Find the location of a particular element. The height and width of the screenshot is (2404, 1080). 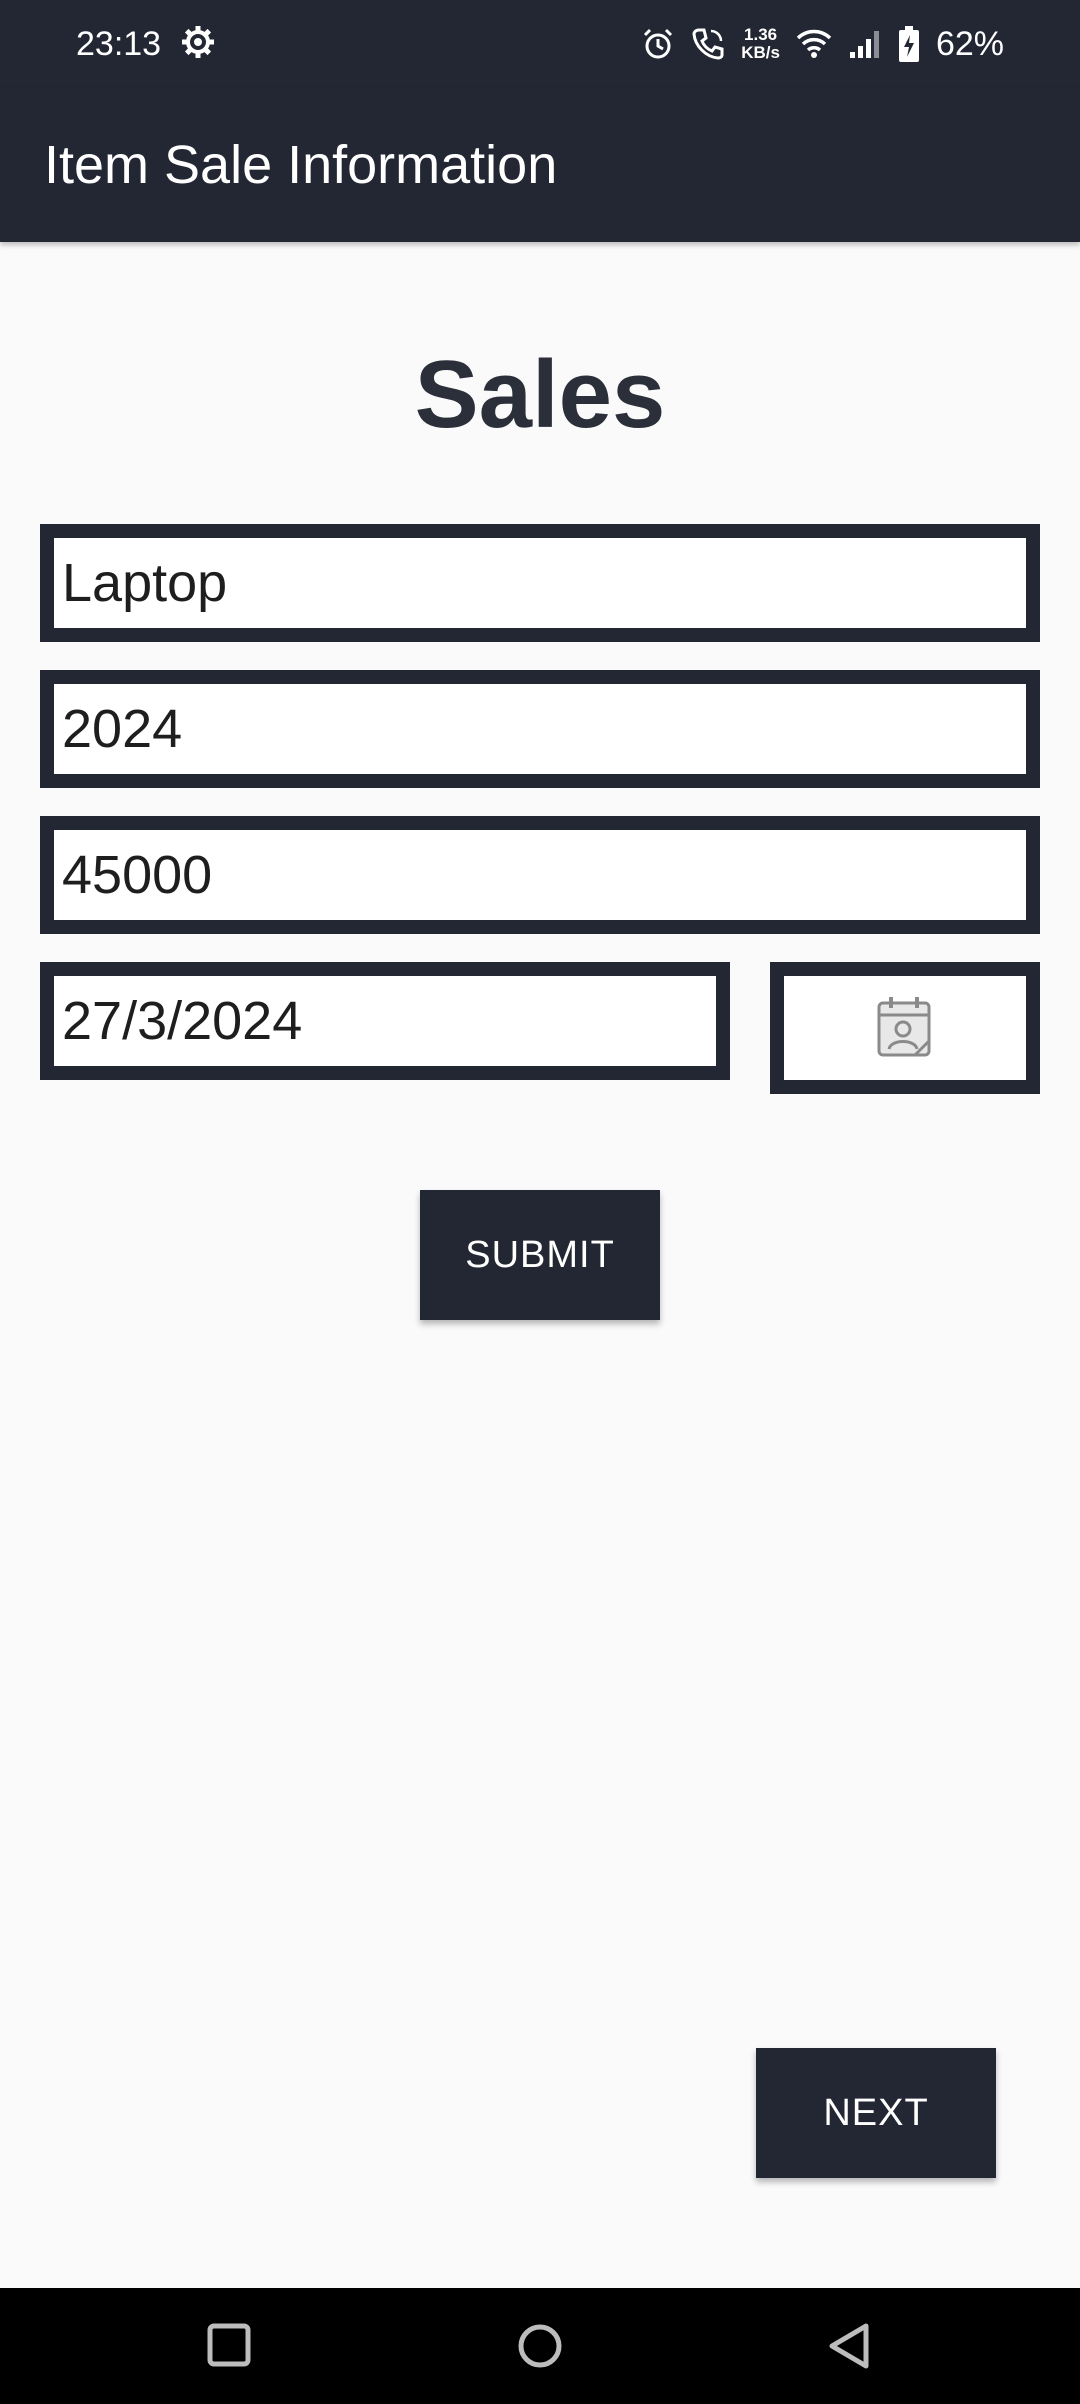

battery-charging-icon is located at coordinates (909, 44).